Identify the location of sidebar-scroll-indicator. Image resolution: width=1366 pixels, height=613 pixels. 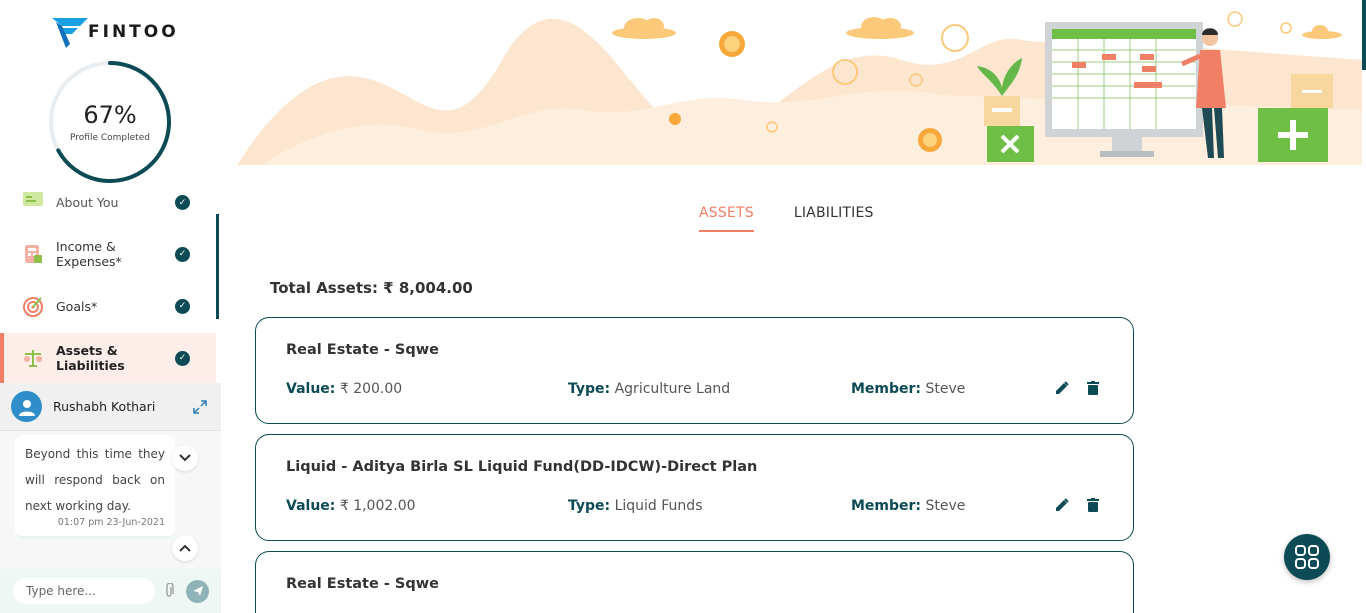
(217, 266).